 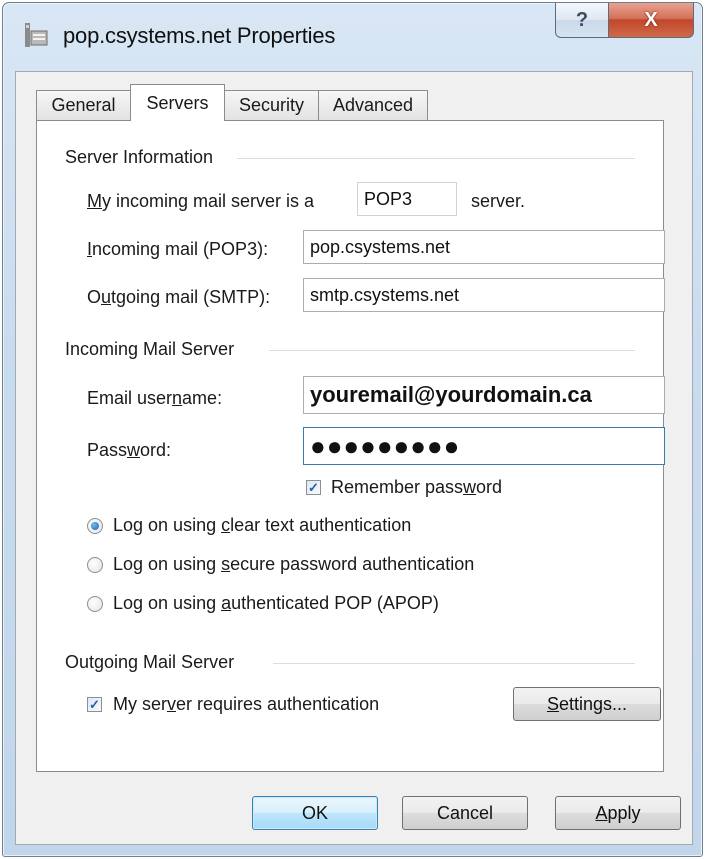 I want to click on email-username-label-start: Email user, so click(x=130, y=398).